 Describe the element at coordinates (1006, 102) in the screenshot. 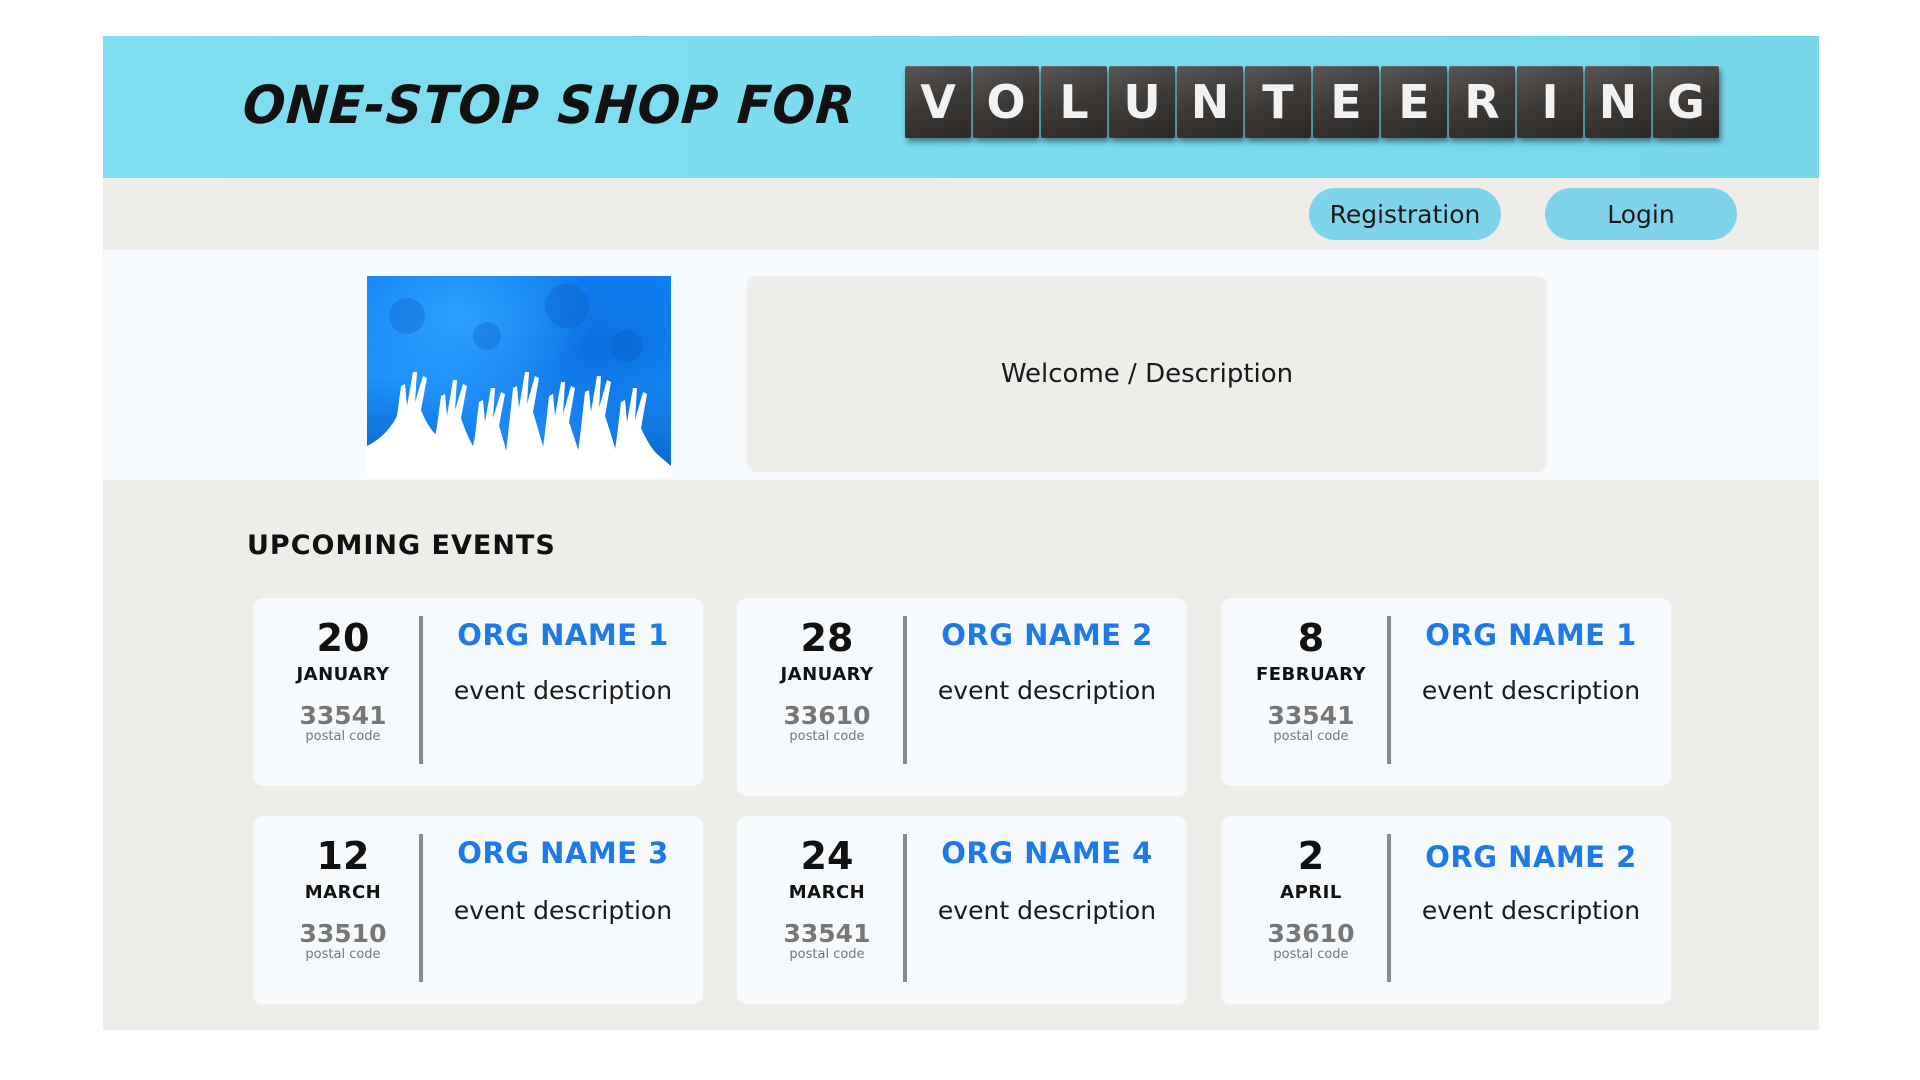

I see `letter-tile: O` at that location.